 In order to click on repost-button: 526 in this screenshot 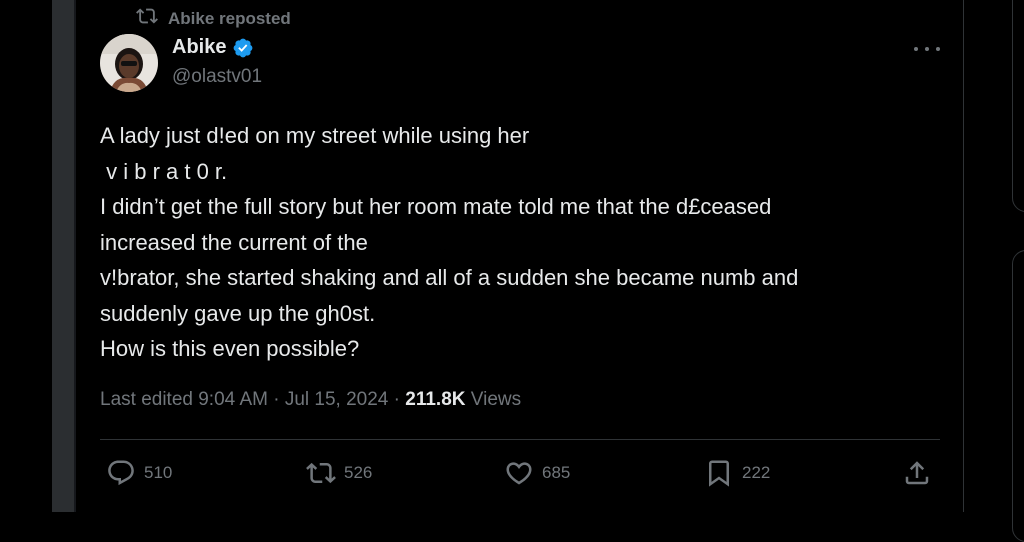, I will do `click(339, 473)`.